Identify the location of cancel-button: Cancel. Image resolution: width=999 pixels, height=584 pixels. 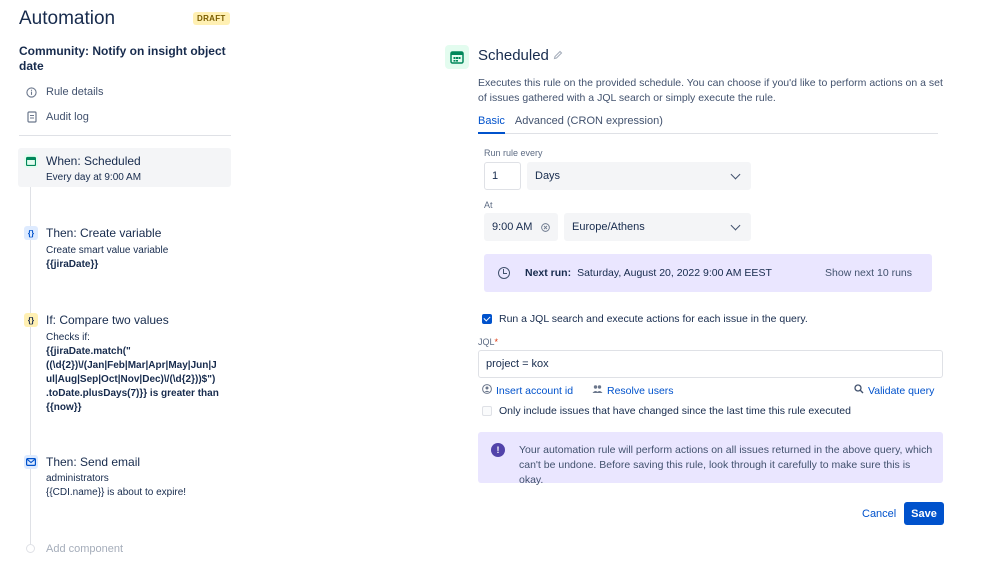
(879, 513).